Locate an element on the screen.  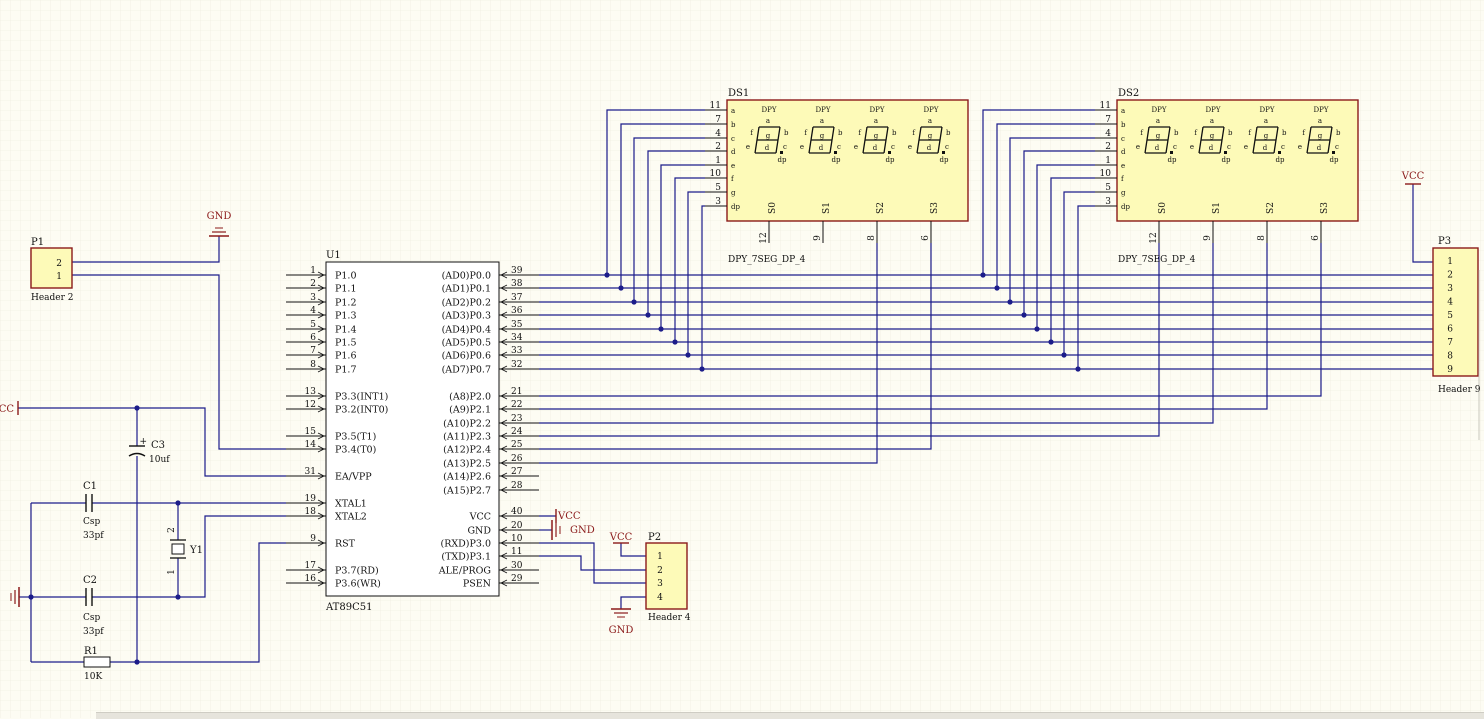
r1-designator: R1 is located at coordinates (91, 651).